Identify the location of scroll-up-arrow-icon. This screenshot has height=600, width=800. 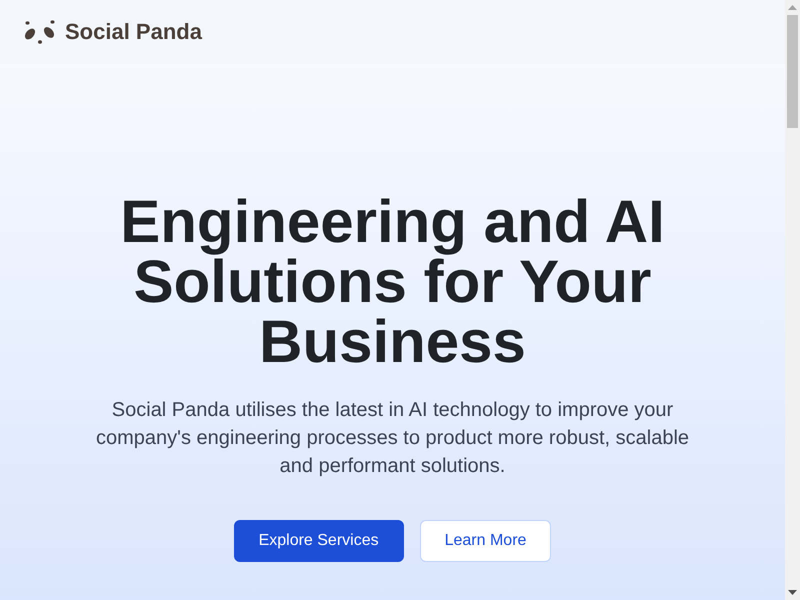
(792, 7).